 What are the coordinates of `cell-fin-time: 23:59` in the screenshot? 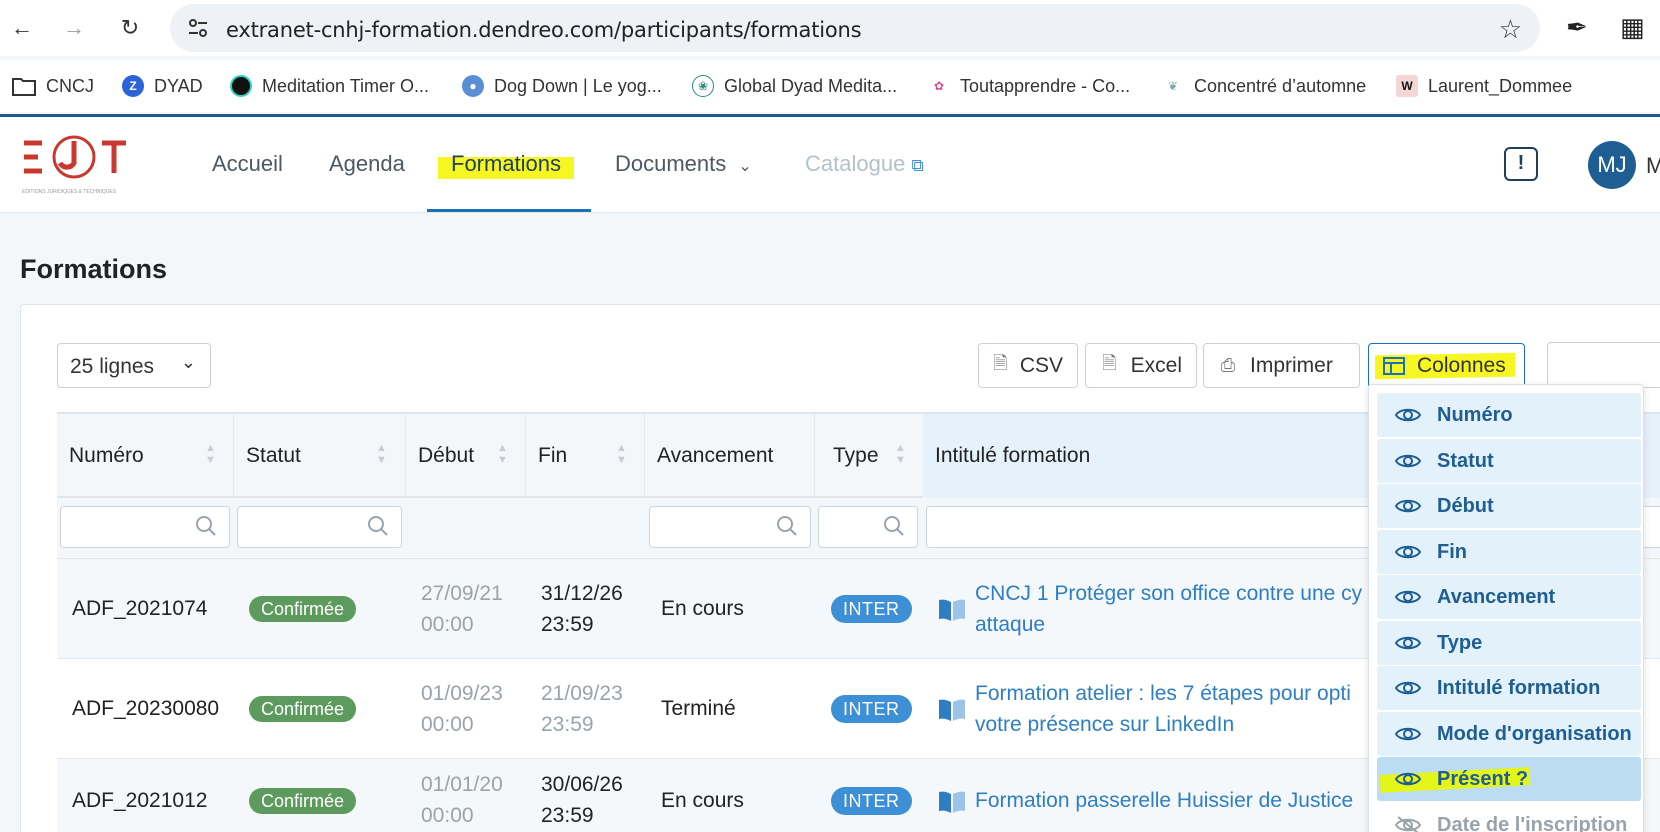 It's located at (567, 624).